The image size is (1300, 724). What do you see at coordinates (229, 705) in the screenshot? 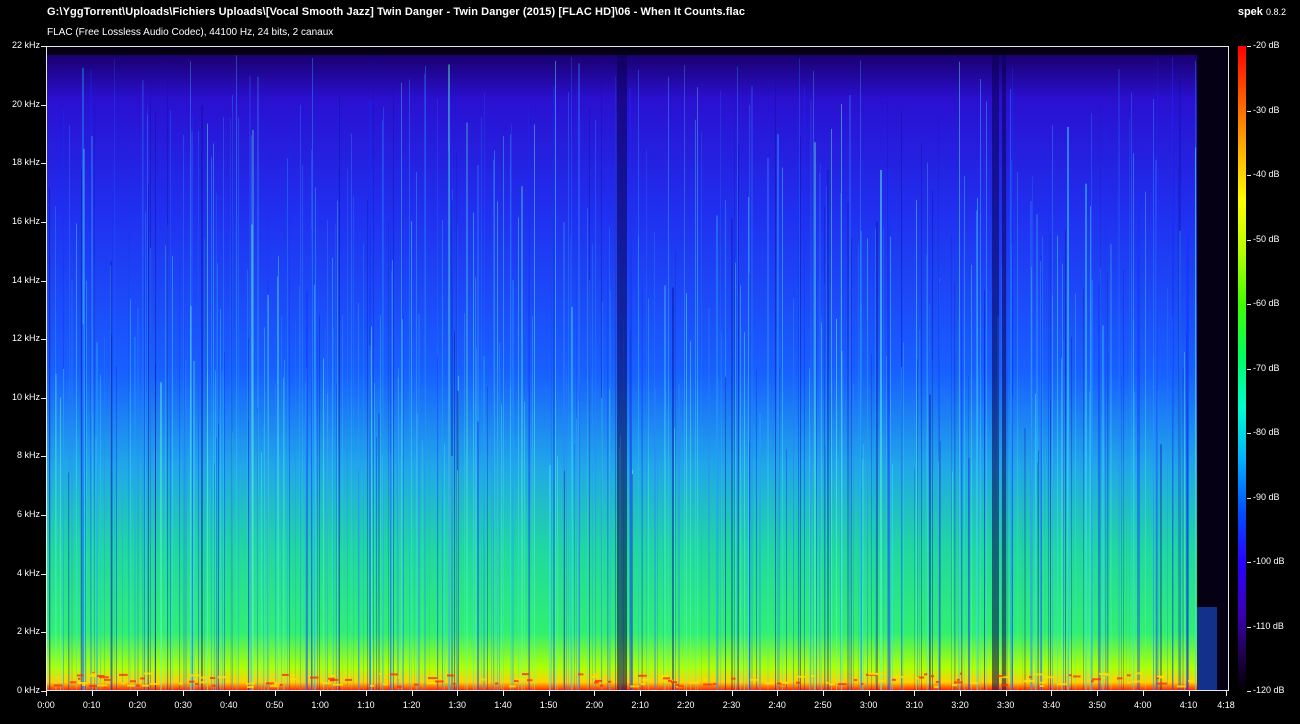
I see `time-tick-label: 0:40` at bounding box center [229, 705].